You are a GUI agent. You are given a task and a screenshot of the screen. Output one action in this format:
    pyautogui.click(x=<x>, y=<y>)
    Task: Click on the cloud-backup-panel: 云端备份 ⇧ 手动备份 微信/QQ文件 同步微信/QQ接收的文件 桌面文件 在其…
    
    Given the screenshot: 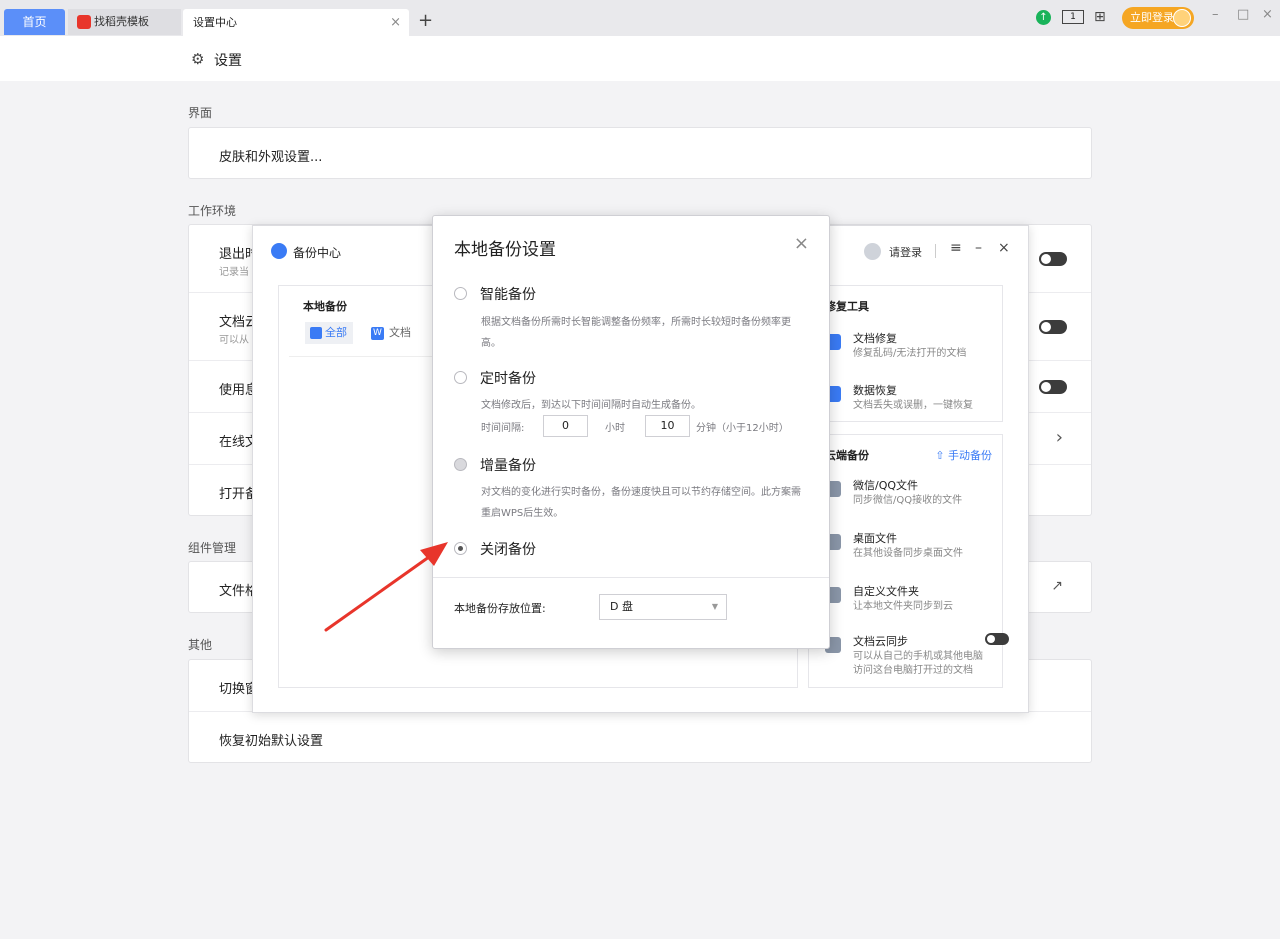 What is the action you would take?
    pyautogui.click(x=908, y=561)
    